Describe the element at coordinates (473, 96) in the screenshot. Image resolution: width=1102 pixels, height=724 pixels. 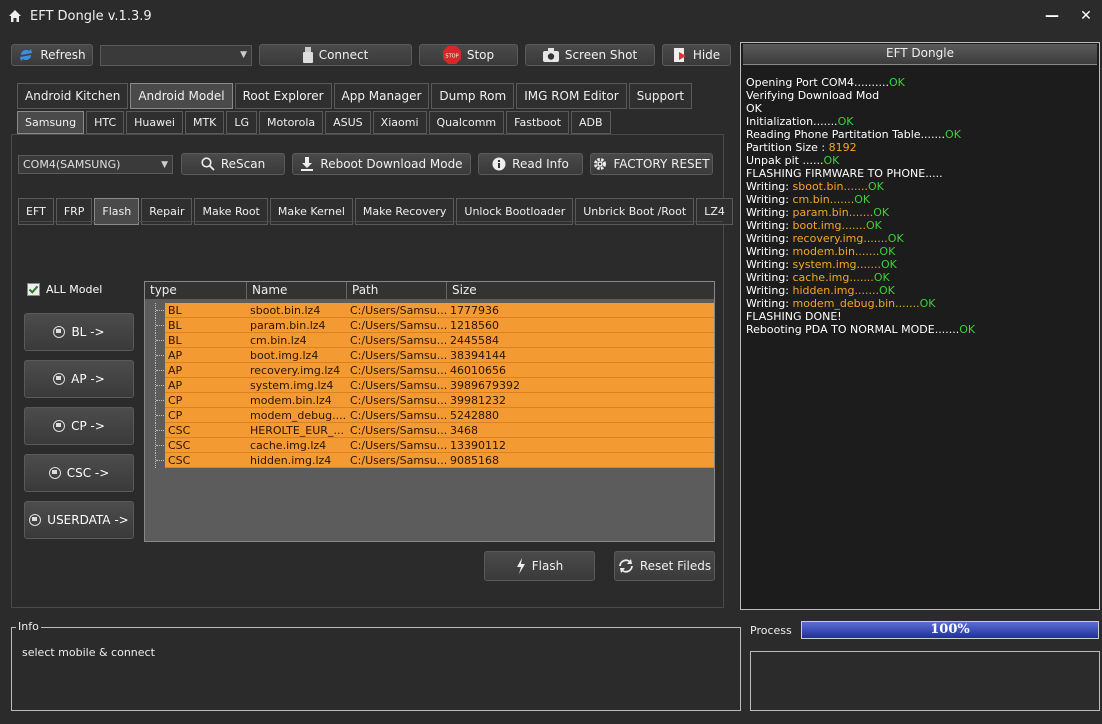
I see `tab-dump-rom: Dump Rom` at that location.